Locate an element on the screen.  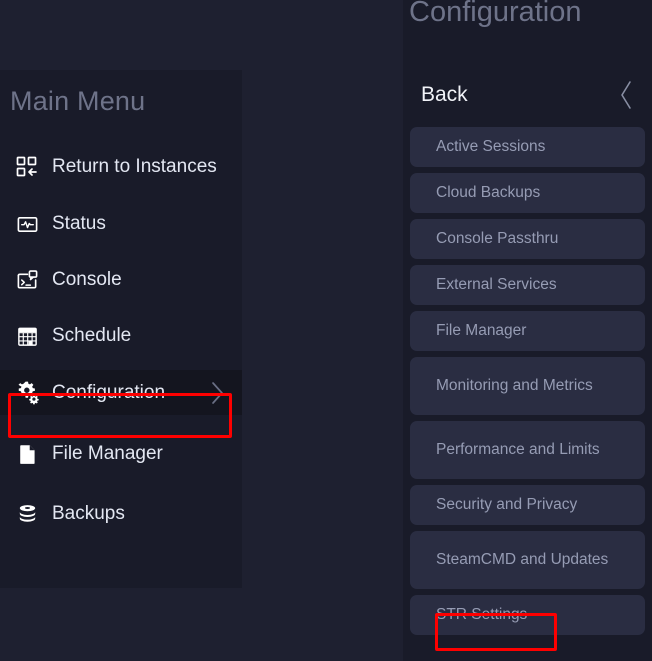
nav-item-performance-and-limits: Performance and Limits is located at coordinates (527, 450).